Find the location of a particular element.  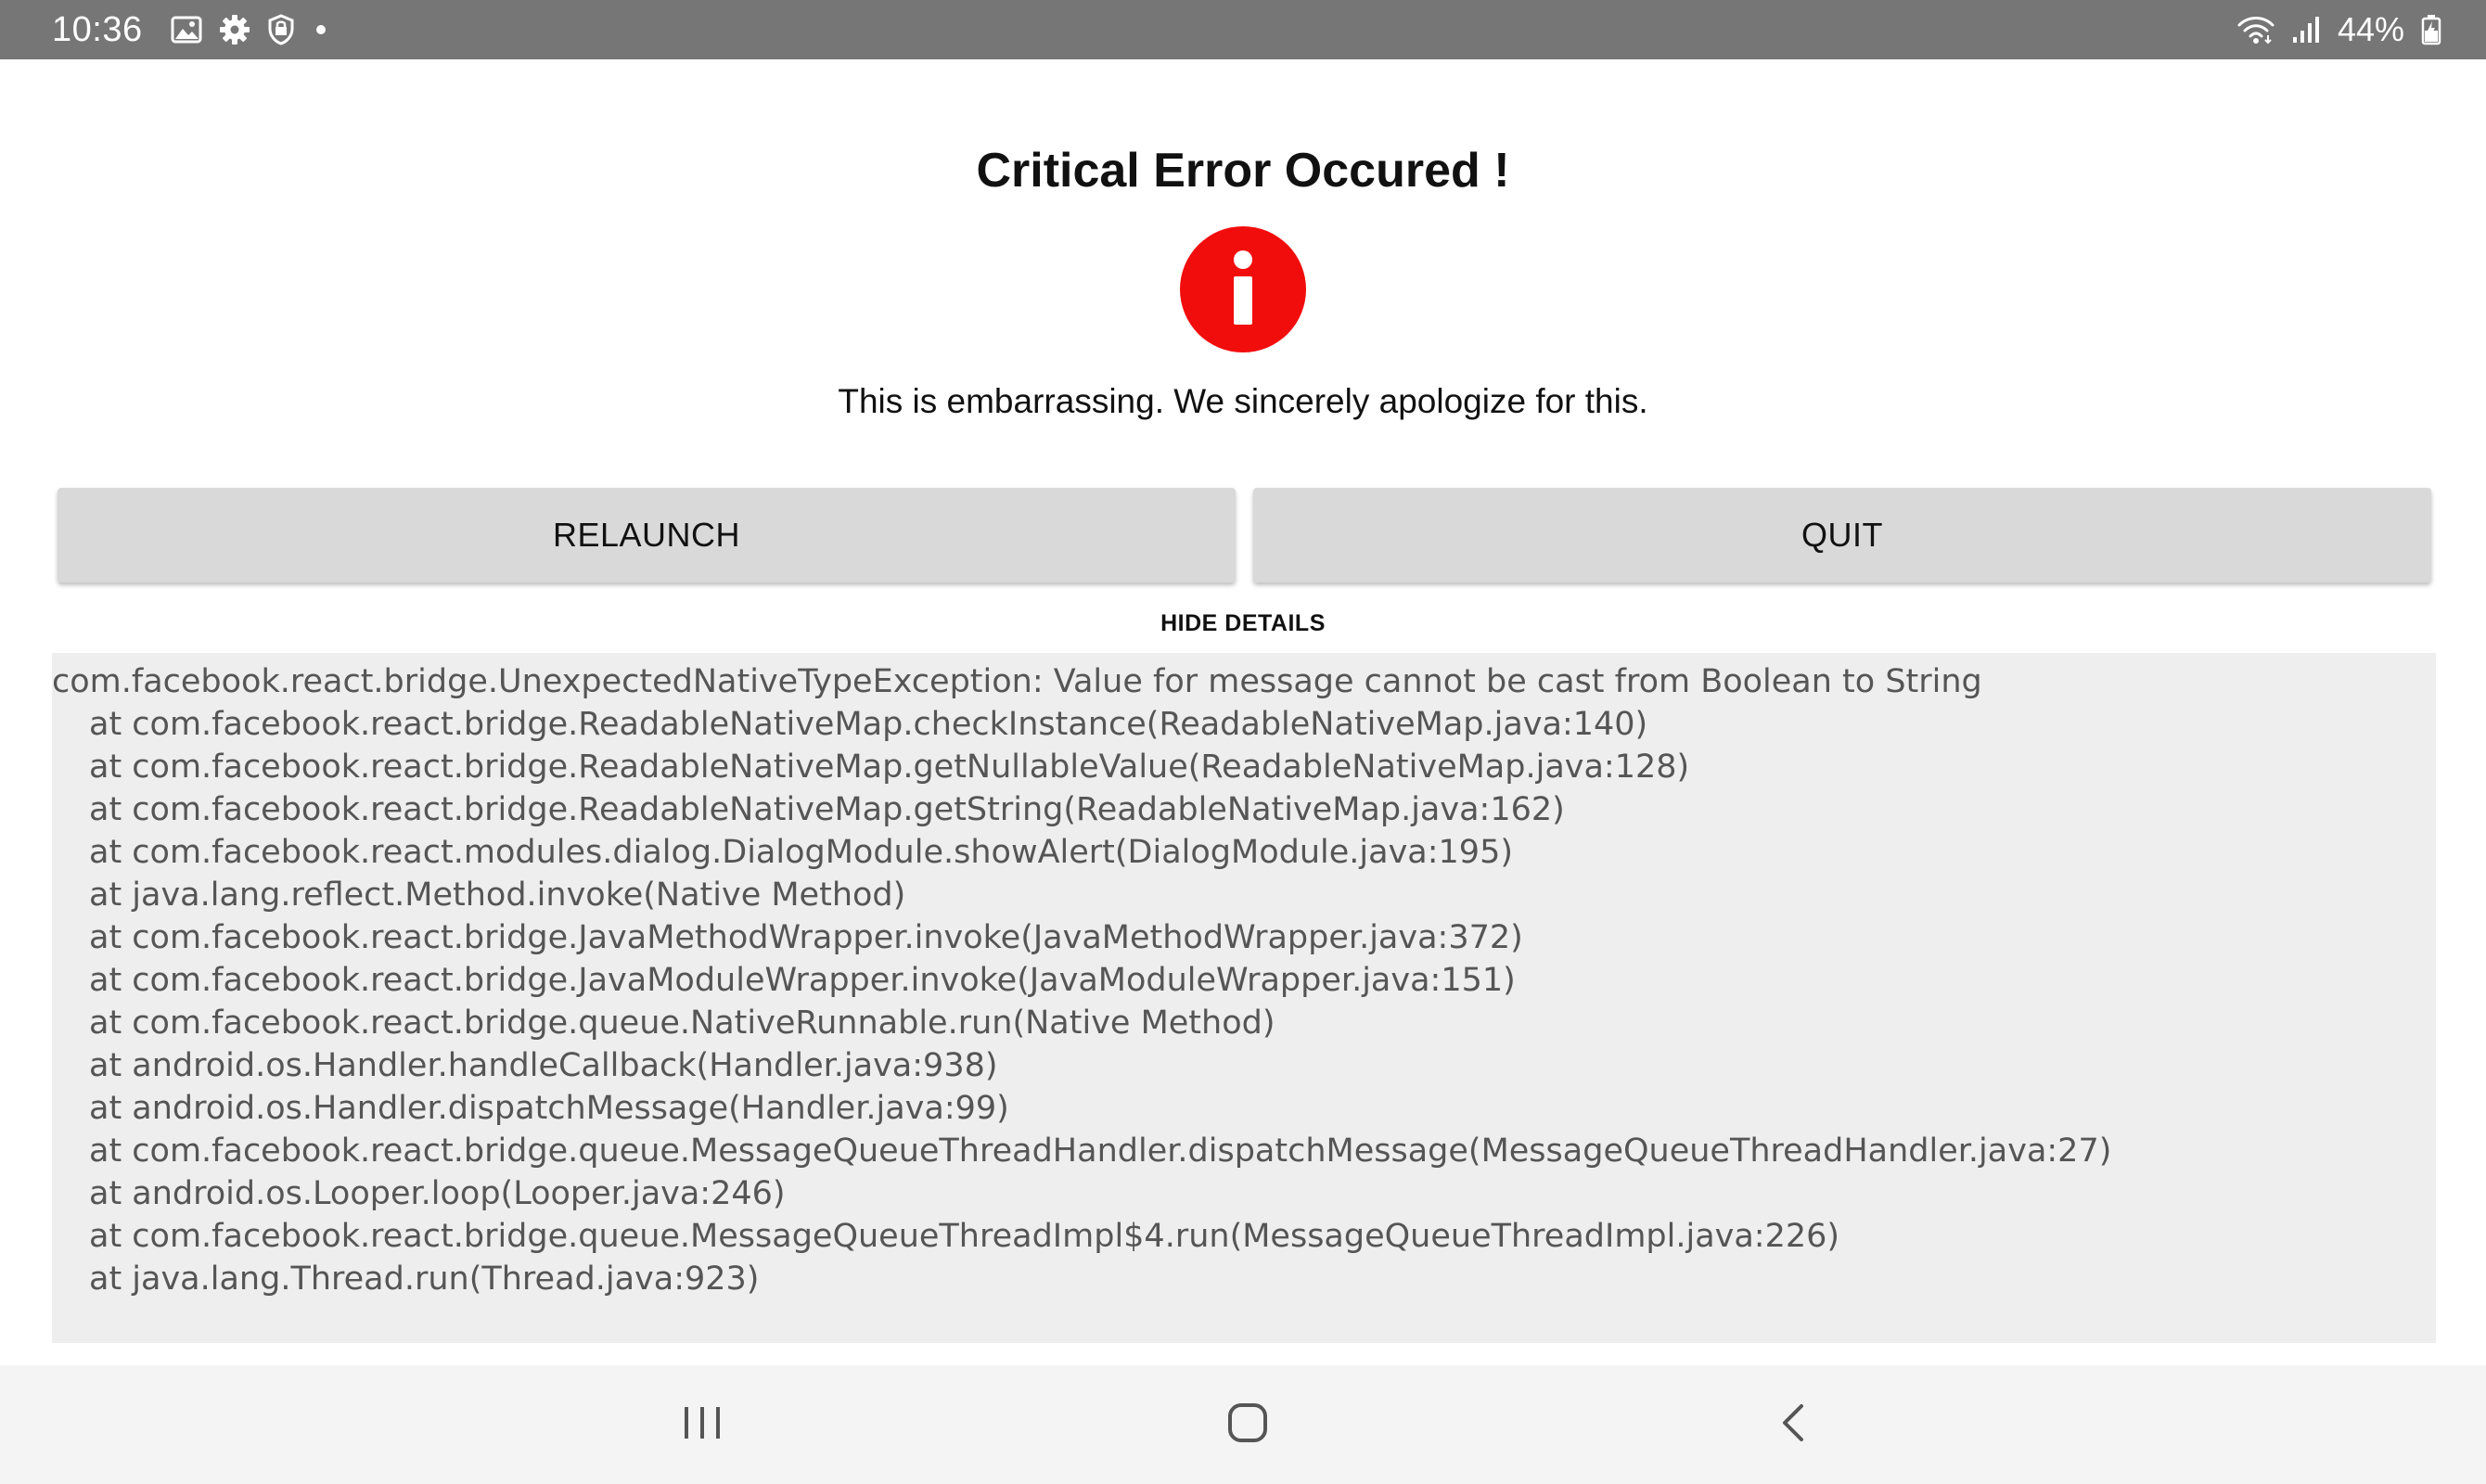

back-button is located at coordinates (1793, 1425).